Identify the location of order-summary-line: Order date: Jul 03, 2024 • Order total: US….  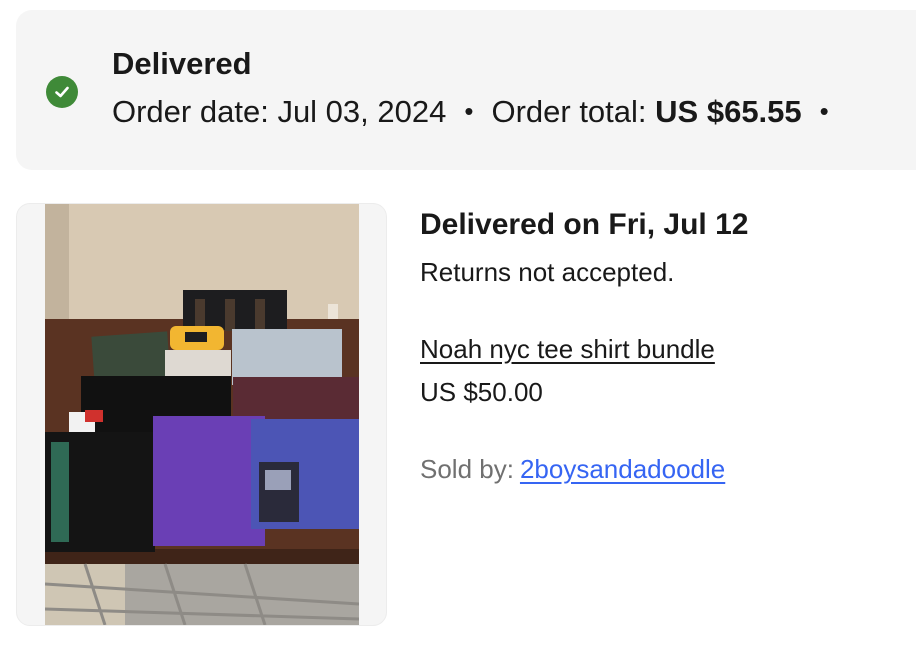
(479, 112).